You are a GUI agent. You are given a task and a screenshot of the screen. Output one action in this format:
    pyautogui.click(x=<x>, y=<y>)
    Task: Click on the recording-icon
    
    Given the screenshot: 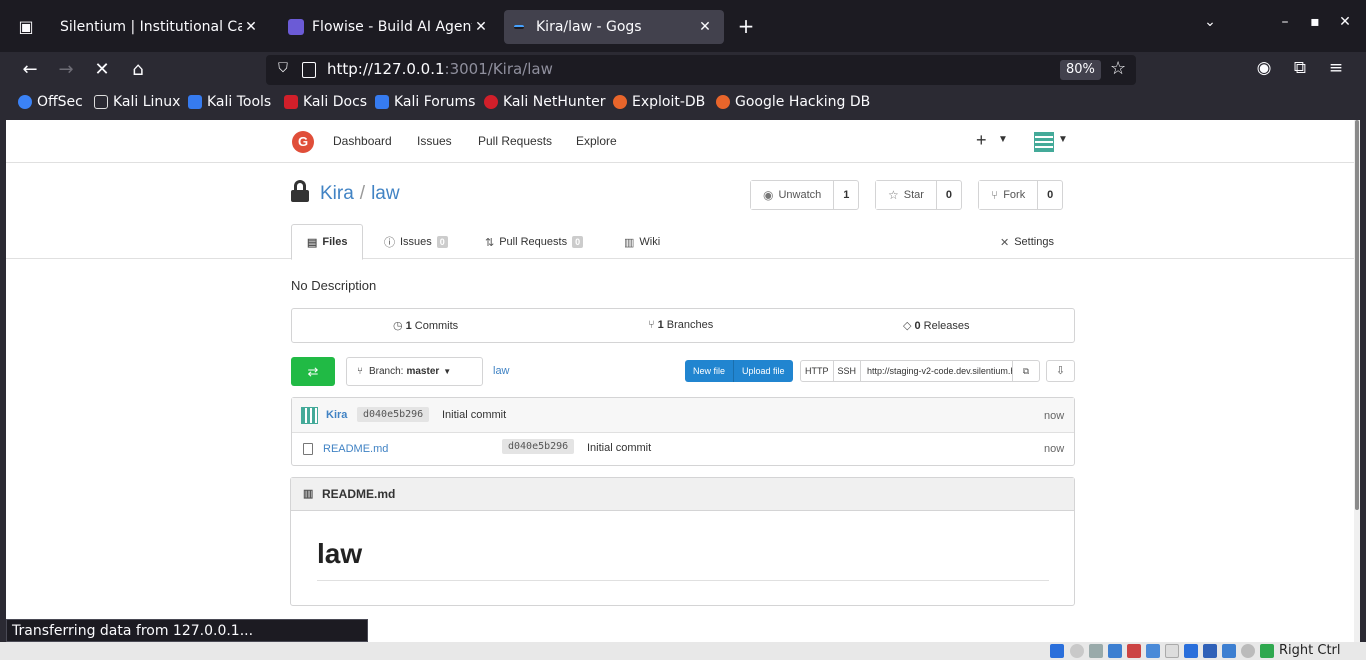 What is the action you would take?
    pyautogui.click(x=1191, y=651)
    